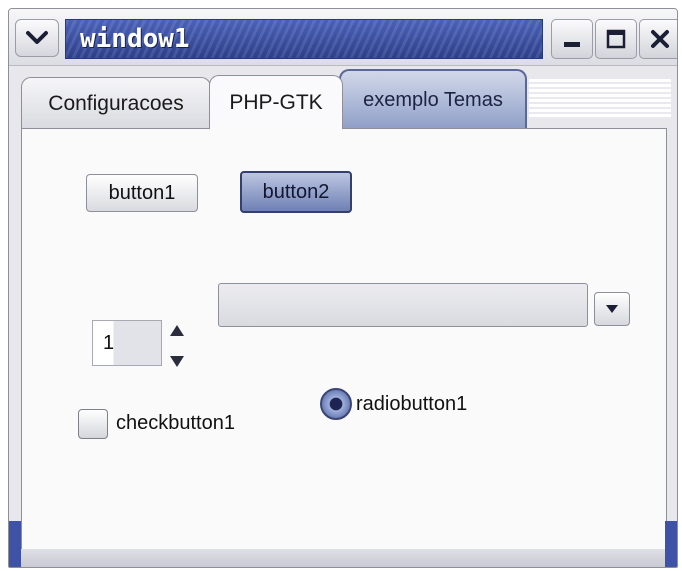 This screenshot has height=571, width=682. What do you see at coordinates (572, 44) in the screenshot?
I see `minimize-icon` at bounding box center [572, 44].